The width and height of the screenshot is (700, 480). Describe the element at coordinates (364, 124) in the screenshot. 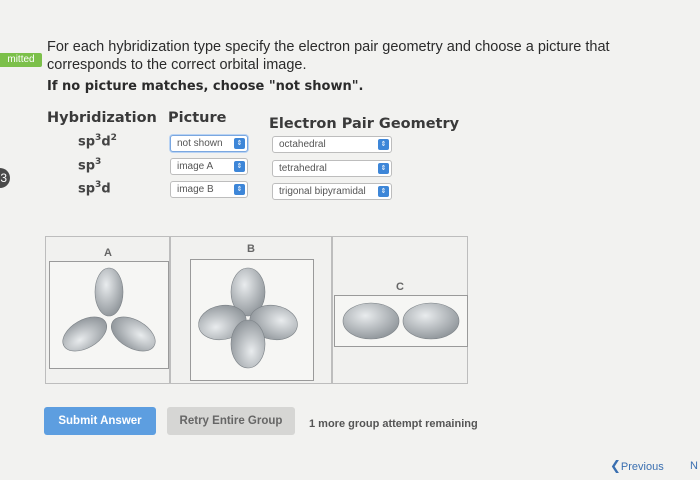

I see `header-geometry: Electron Pair Geometry` at that location.